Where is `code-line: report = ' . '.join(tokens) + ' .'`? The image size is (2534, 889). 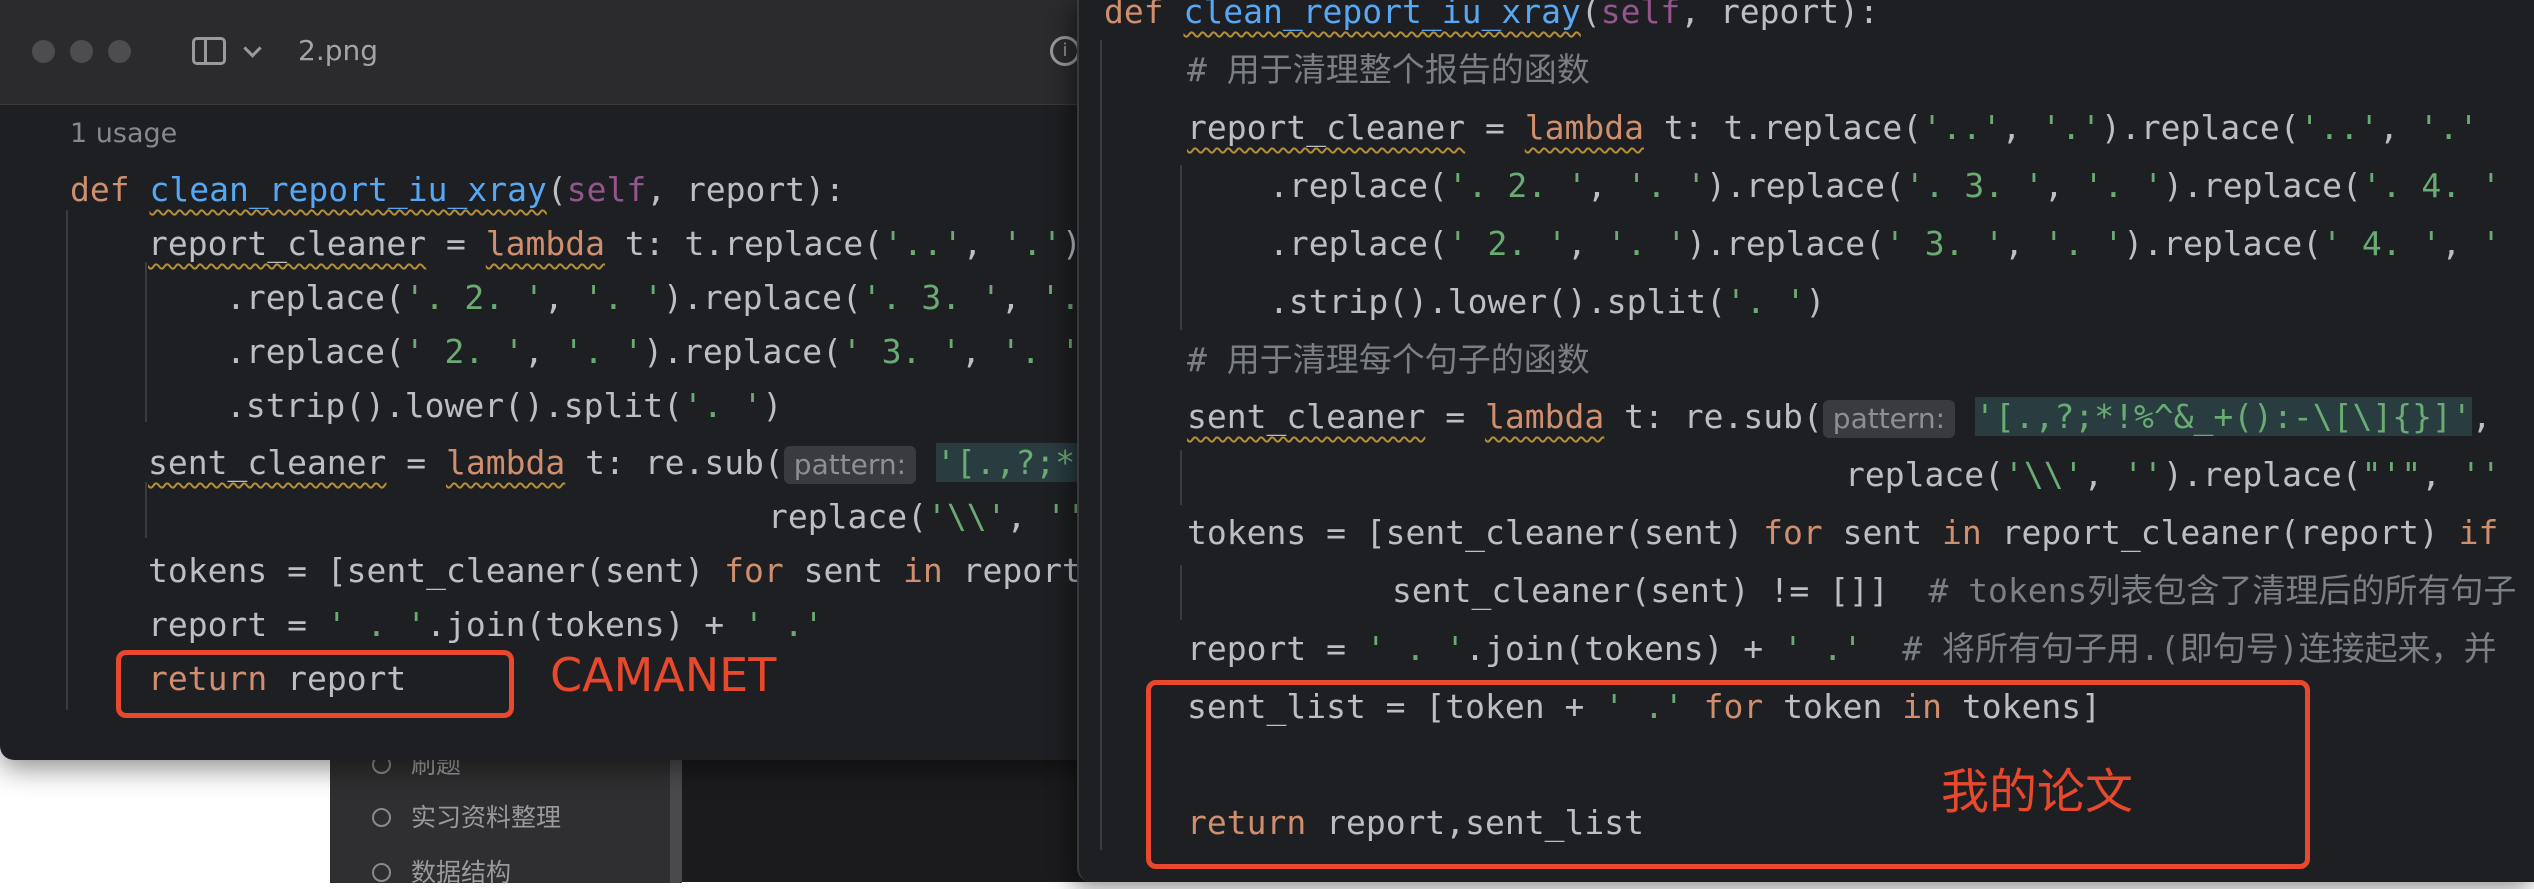 code-line: report = ' . '.join(tokens) + ' .' is located at coordinates (486, 624).